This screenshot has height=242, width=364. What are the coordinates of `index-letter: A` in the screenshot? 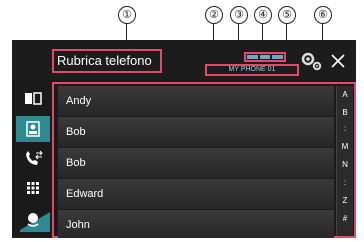 It's located at (345, 95).